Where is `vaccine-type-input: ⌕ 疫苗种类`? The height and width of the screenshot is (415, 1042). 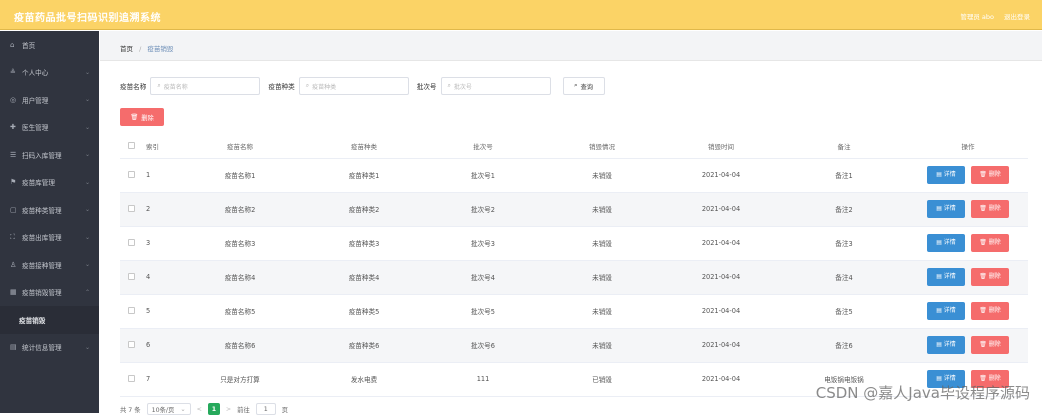 vaccine-type-input: ⌕ 疫苗种类 is located at coordinates (354, 86).